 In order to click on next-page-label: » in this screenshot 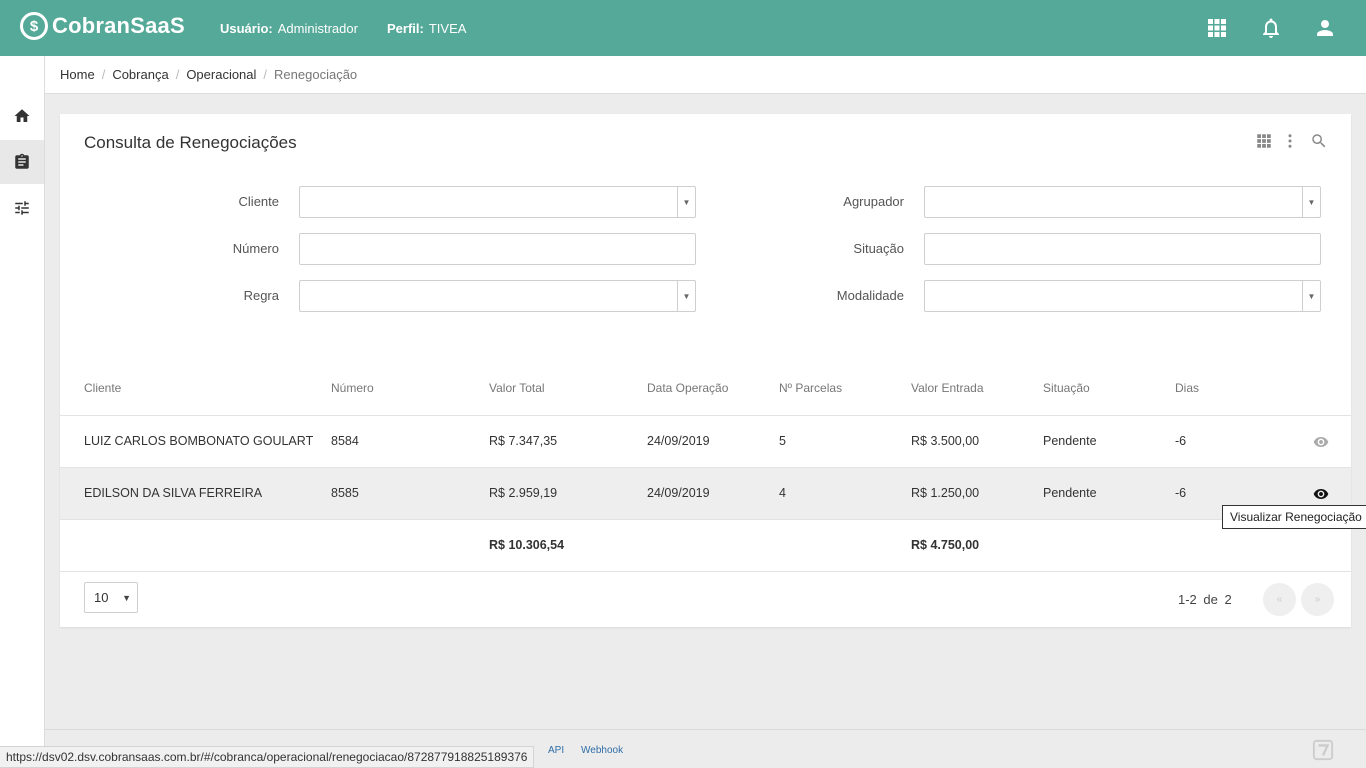, I will do `click(1317, 599)`.